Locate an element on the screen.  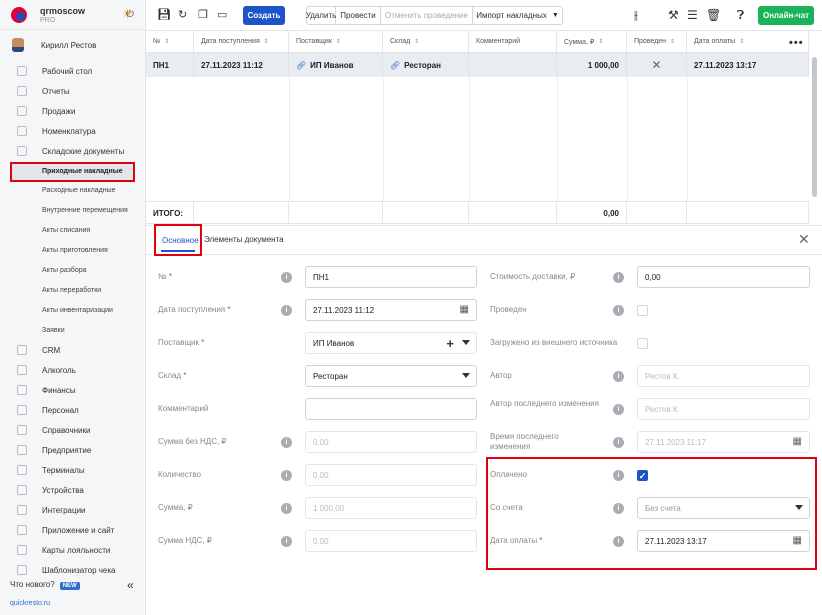
sidebar-subitem-inventory: Акты инвентаризации is located at coordinates (73, 311).